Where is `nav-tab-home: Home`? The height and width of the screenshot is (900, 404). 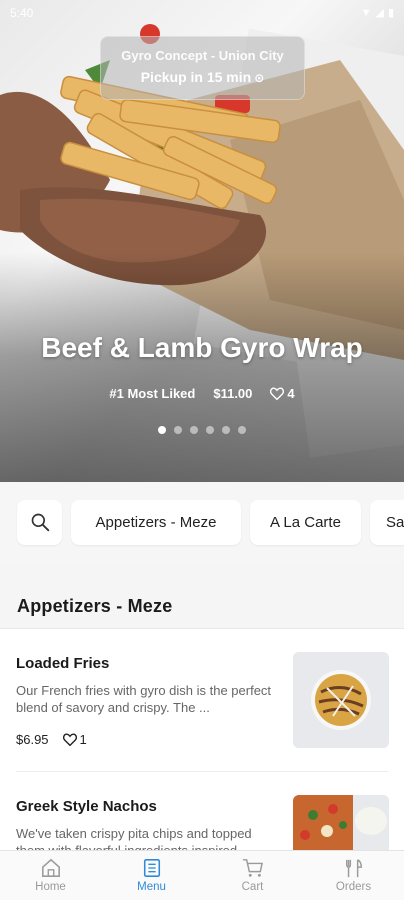
nav-tab-home: Home is located at coordinates (50, 875).